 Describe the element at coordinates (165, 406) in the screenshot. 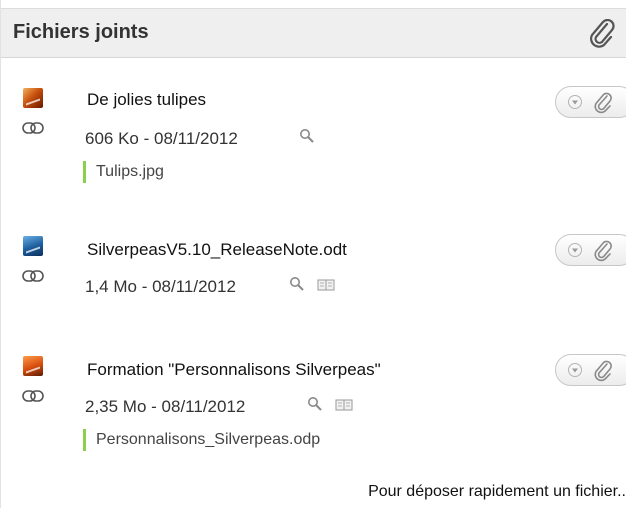

I see `attachment-info: 2,35 Mo - 08/11/2012` at that location.